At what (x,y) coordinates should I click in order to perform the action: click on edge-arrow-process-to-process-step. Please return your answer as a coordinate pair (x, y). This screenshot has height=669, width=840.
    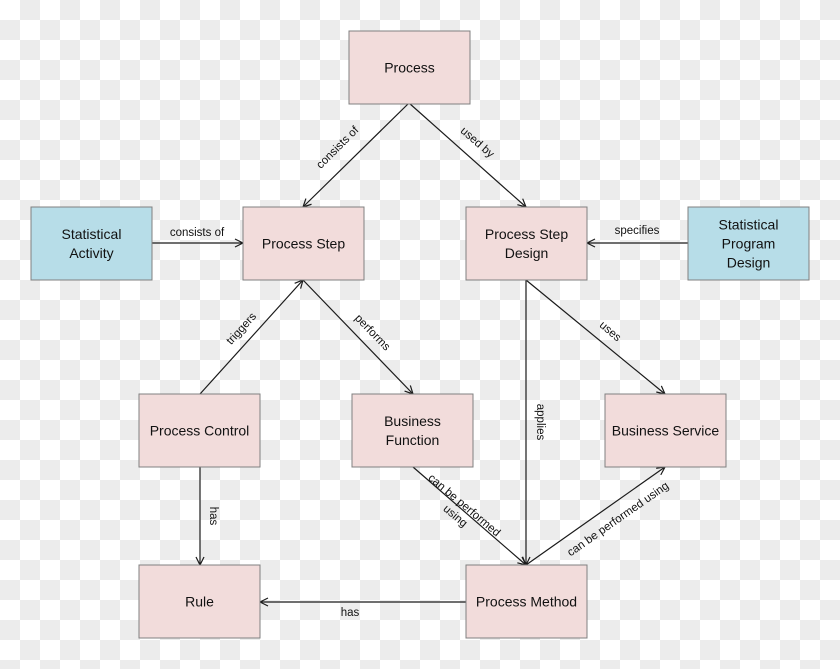
    Looking at the image, I should click on (356, 154).